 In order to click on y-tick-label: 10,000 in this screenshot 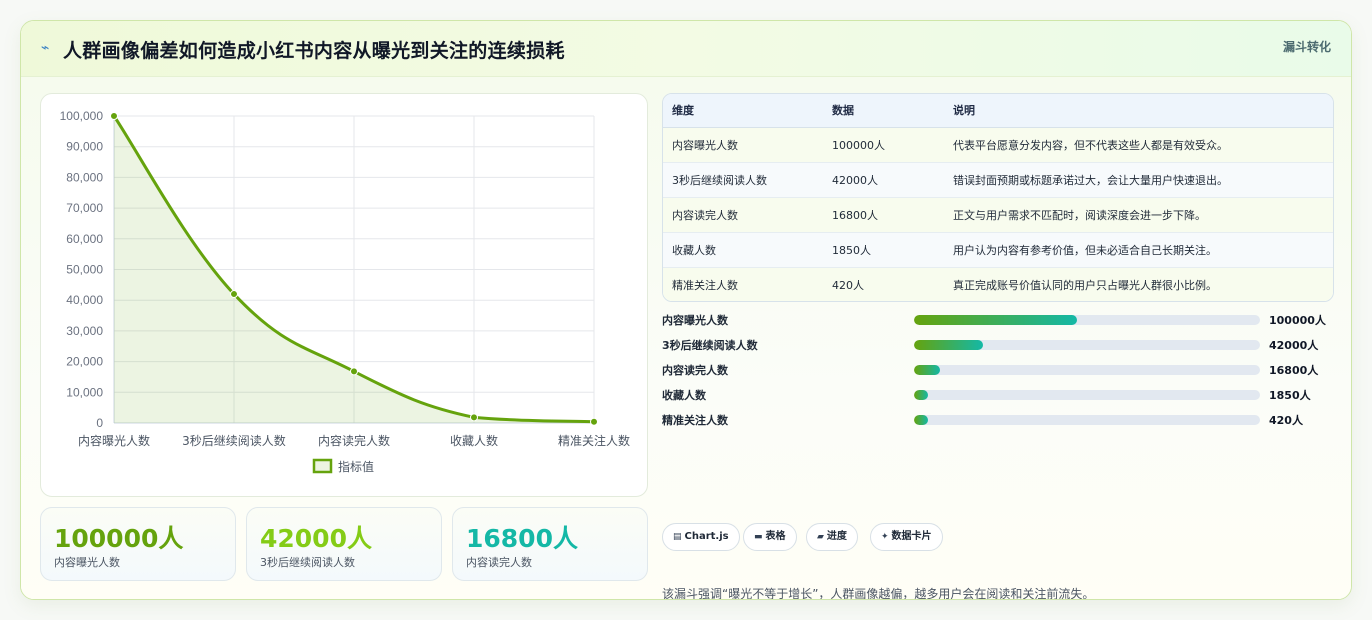, I will do `click(84, 392)`.